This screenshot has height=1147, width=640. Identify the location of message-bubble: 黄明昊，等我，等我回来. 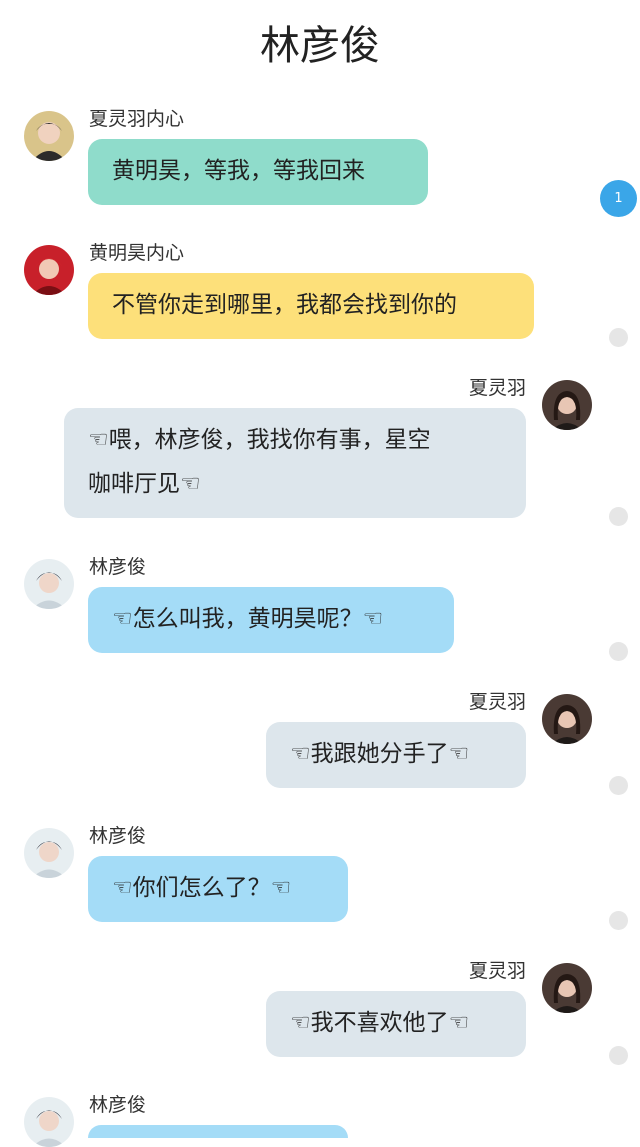
(258, 172).